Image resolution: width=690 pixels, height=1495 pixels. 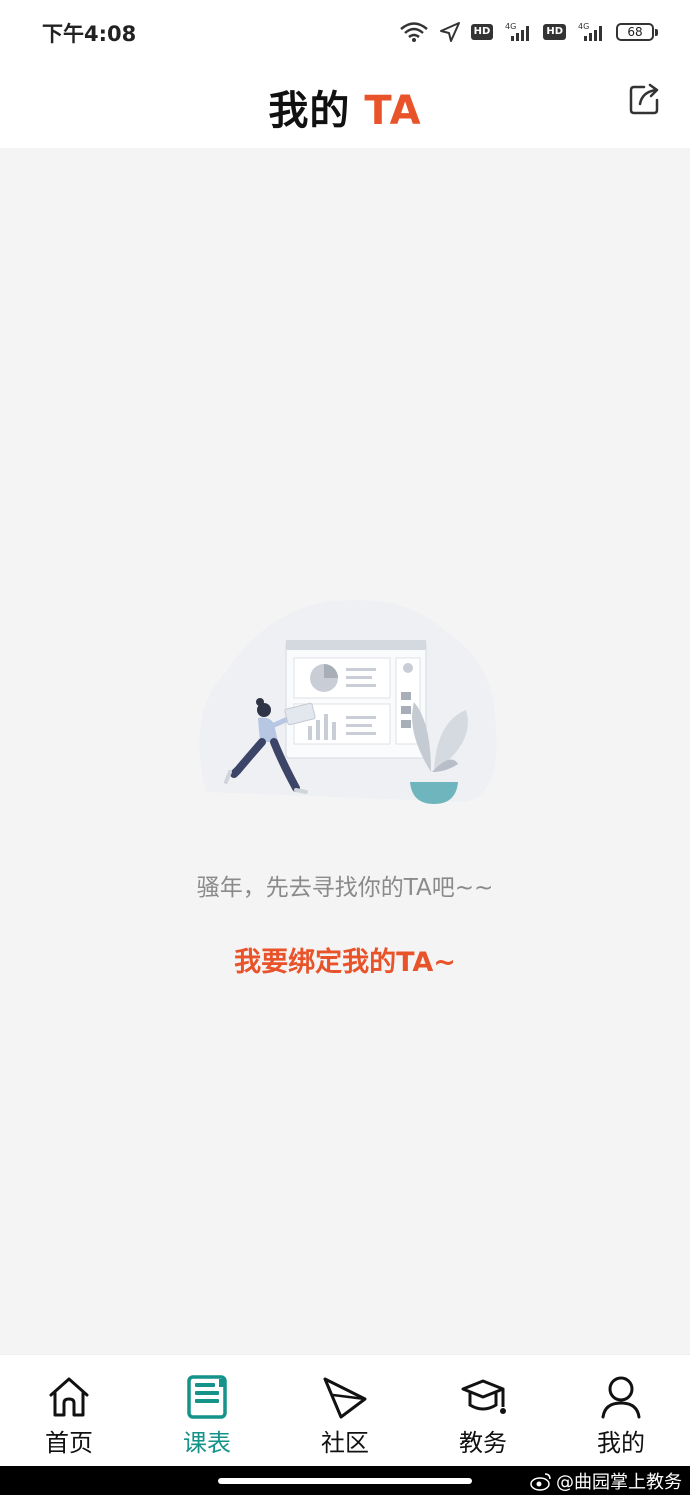 I want to click on share-button, so click(x=645, y=99).